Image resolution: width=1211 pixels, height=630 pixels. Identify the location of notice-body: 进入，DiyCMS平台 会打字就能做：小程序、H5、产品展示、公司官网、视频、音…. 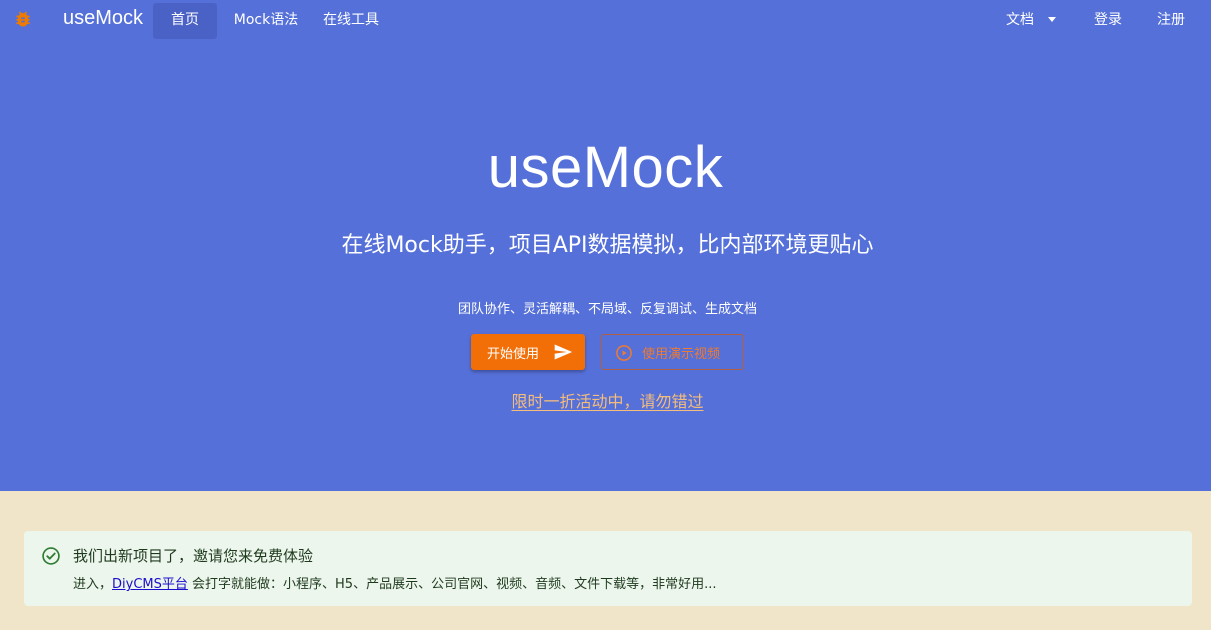
(394, 582).